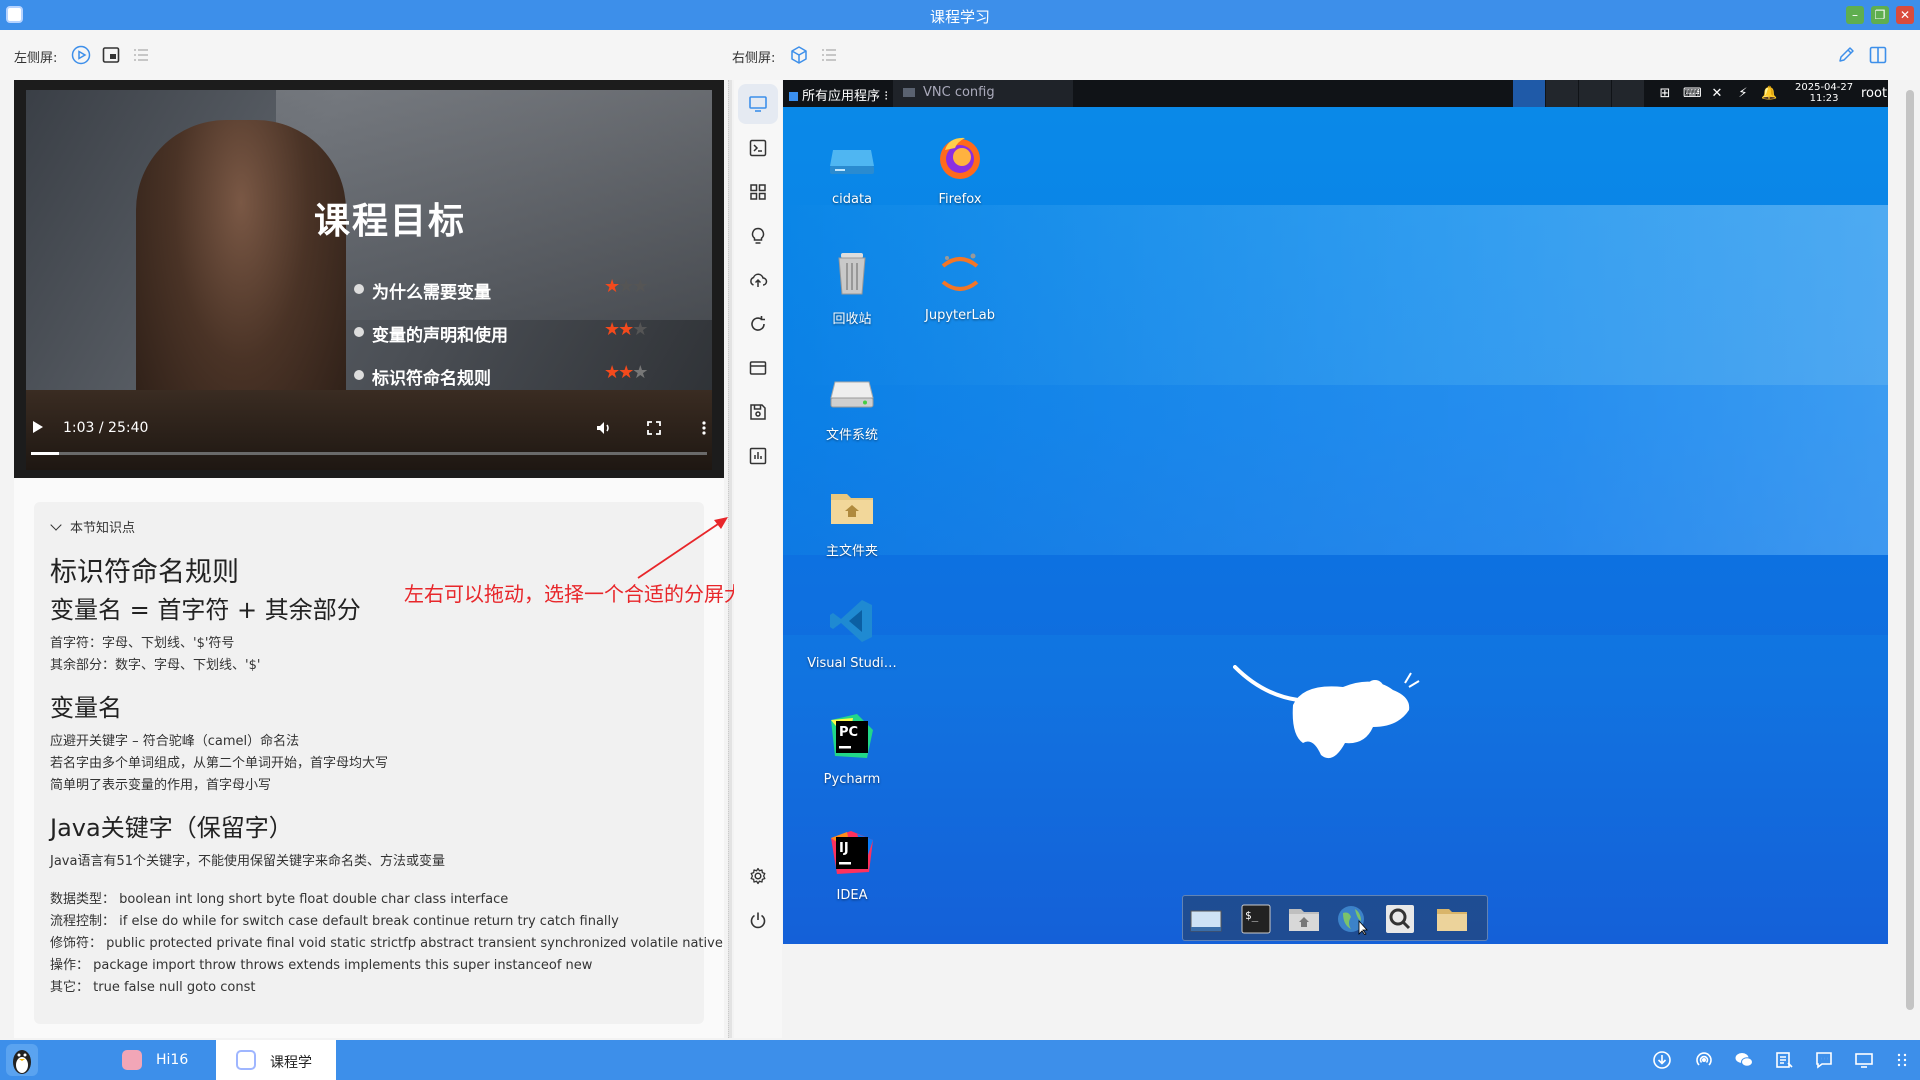 This screenshot has width=1920, height=1080. What do you see at coordinates (36, 58) in the screenshot?
I see `left-screen-label: 左侧屏:` at bounding box center [36, 58].